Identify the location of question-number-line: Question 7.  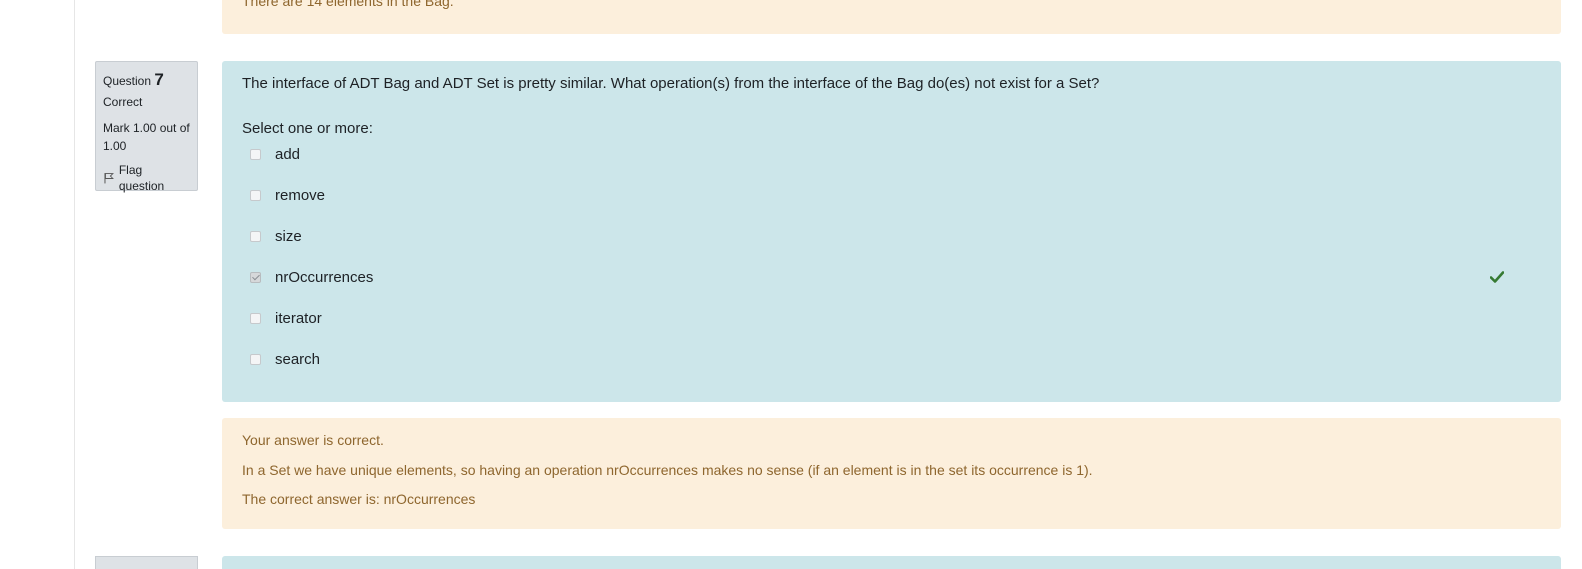
(146, 80).